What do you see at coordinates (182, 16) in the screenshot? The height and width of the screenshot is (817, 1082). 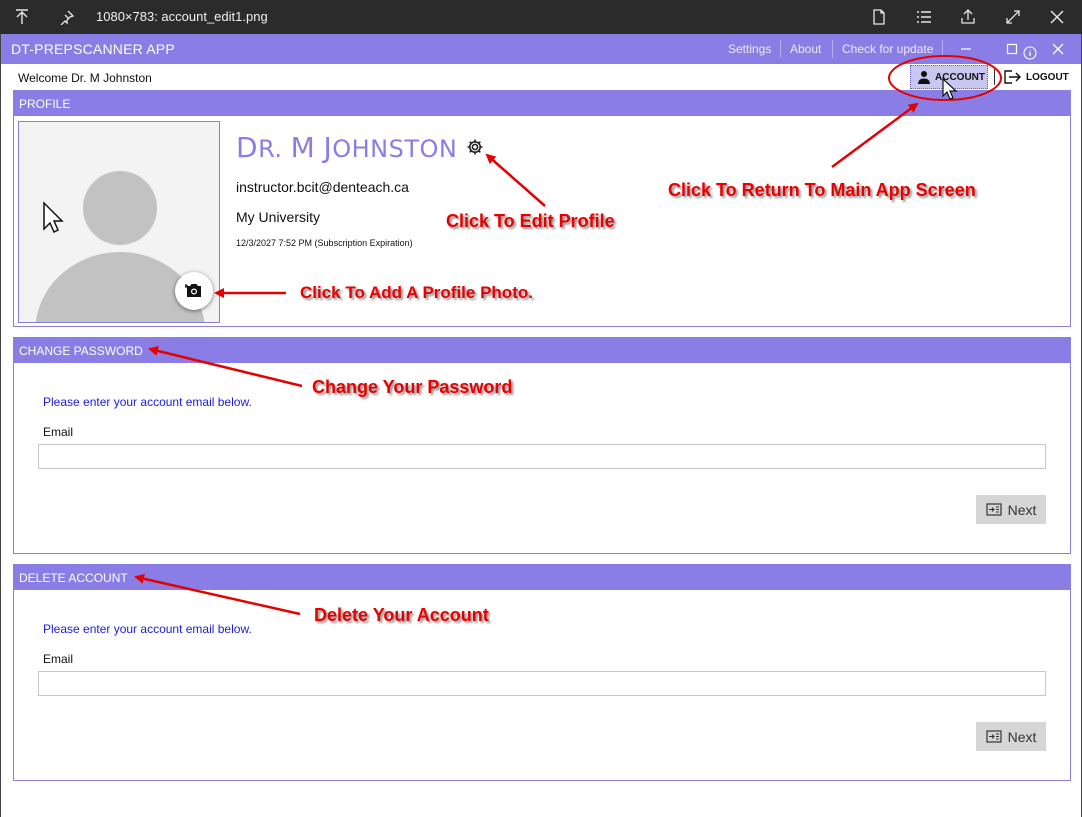 I see `viewer-title: 1080×783: account_edit1.png` at bounding box center [182, 16].